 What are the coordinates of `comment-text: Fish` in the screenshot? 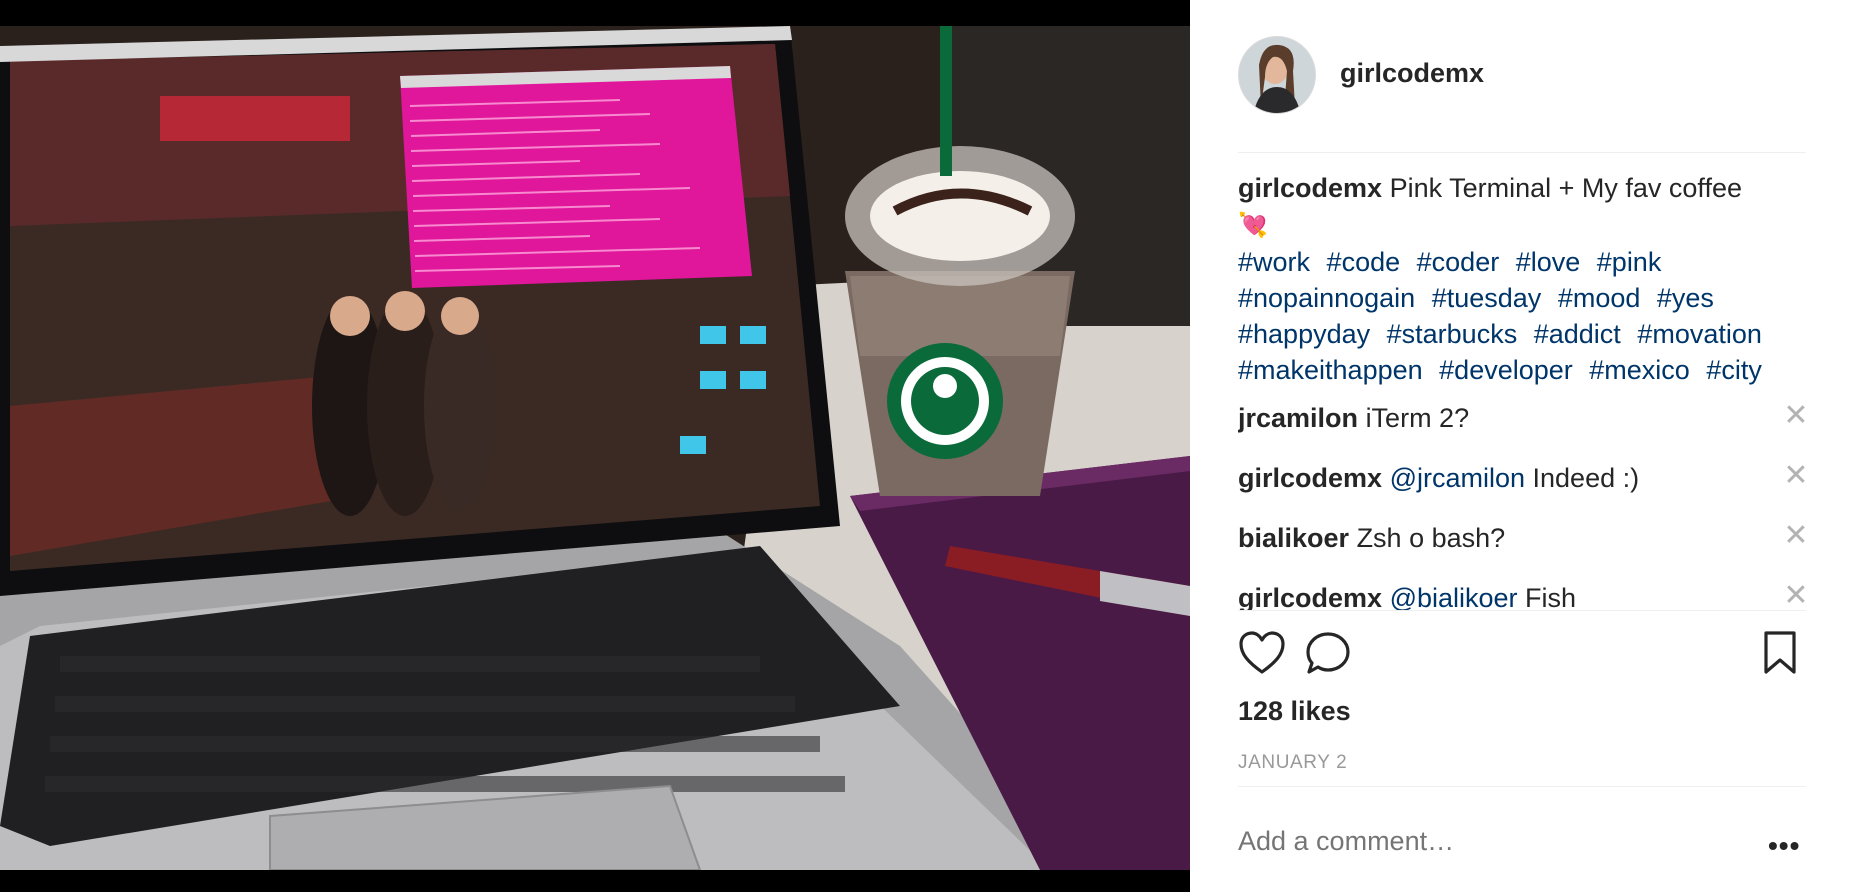 It's located at (1551, 596).